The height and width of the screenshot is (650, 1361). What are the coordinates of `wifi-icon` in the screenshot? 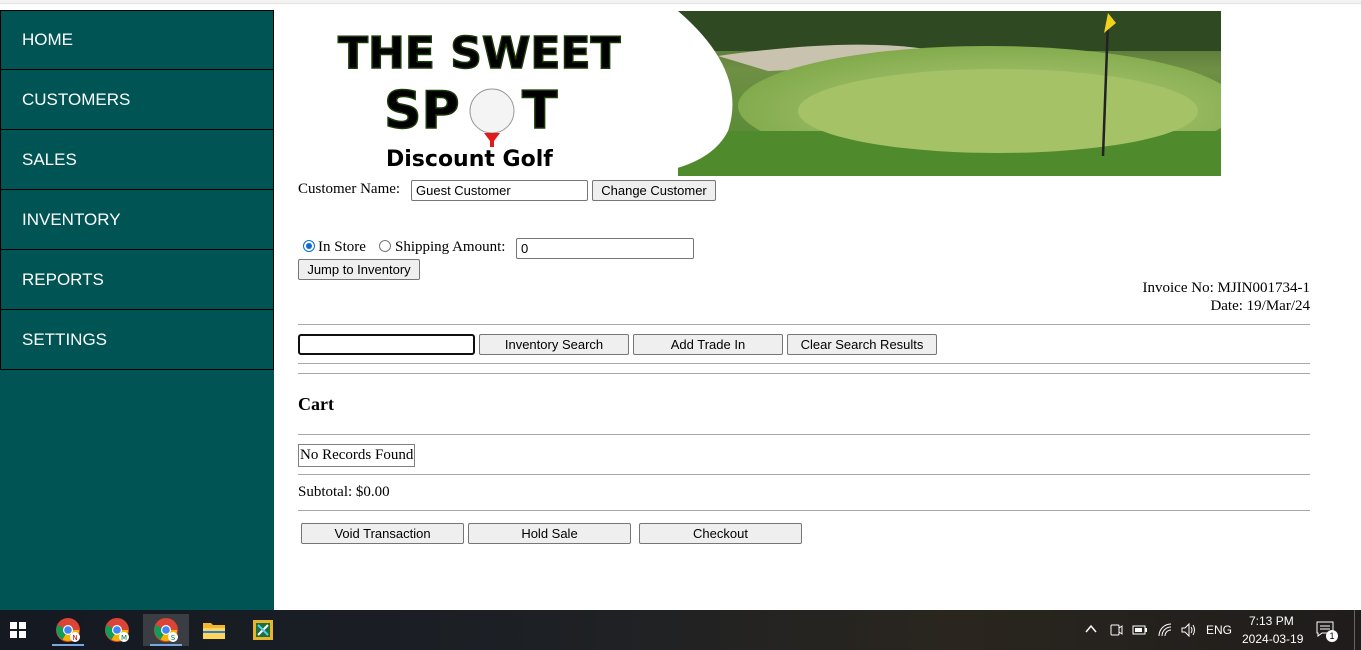 It's located at (1165, 630).